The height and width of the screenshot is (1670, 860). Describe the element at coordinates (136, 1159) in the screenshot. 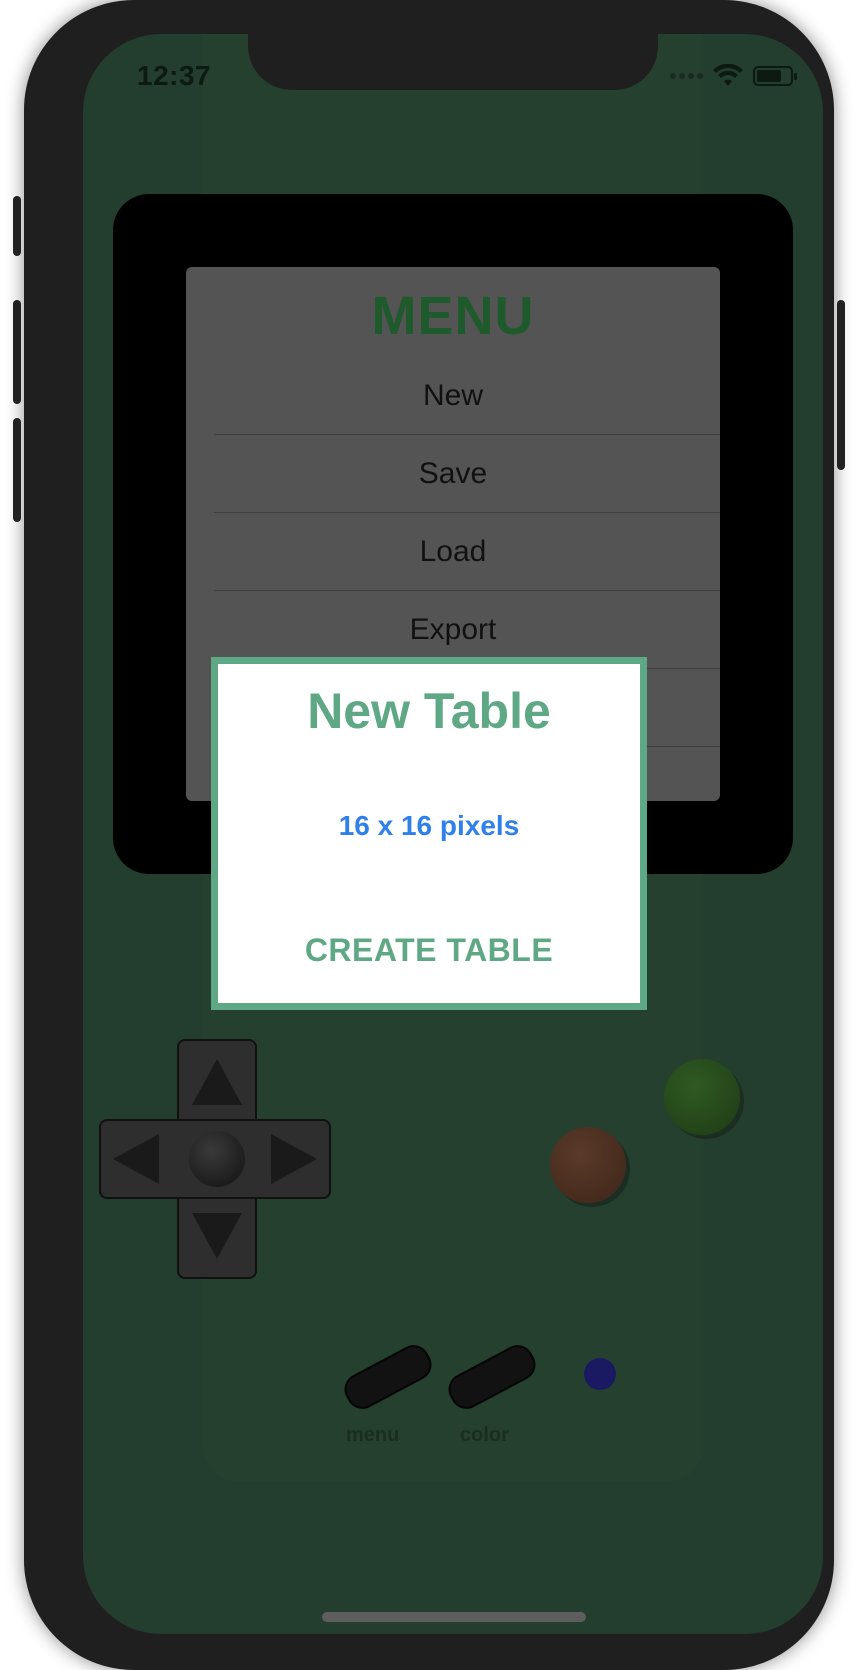

I see `dpad-left-icon` at that location.